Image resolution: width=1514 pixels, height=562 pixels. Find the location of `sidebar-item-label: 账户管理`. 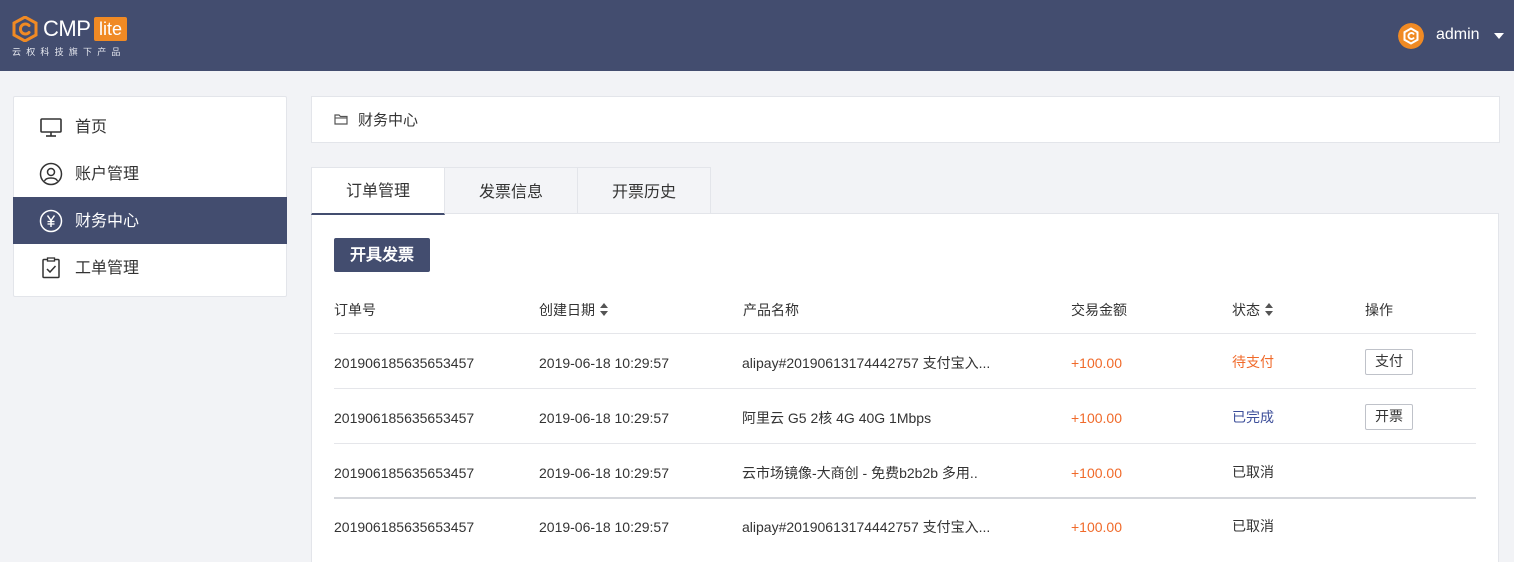

sidebar-item-label: 账户管理 is located at coordinates (107, 173).